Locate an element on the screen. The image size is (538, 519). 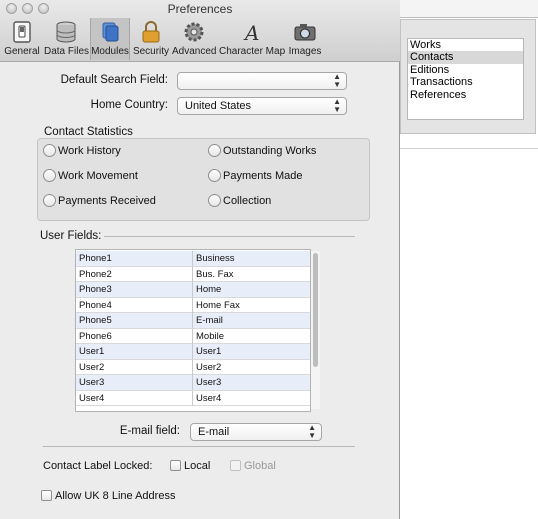
toolbar-character-map-button: A Character Map is located at coordinates (252, 39).